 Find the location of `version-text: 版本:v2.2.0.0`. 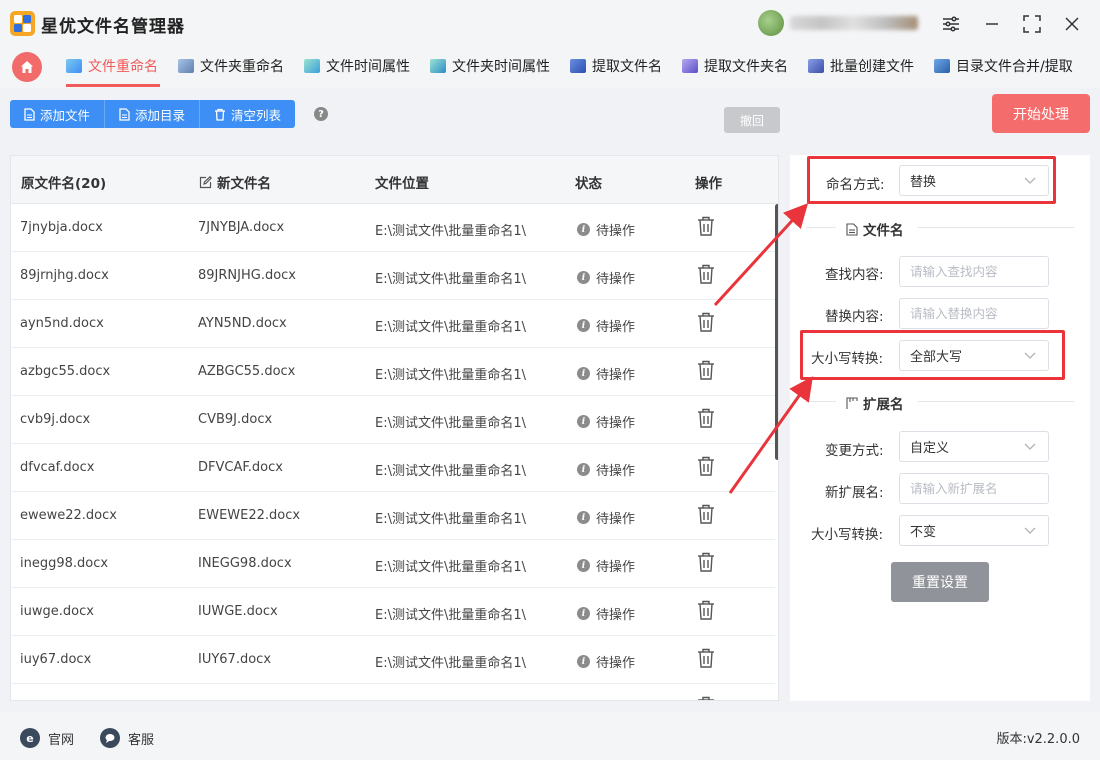

version-text: 版本:v2.2.0.0 is located at coordinates (1038, 739).